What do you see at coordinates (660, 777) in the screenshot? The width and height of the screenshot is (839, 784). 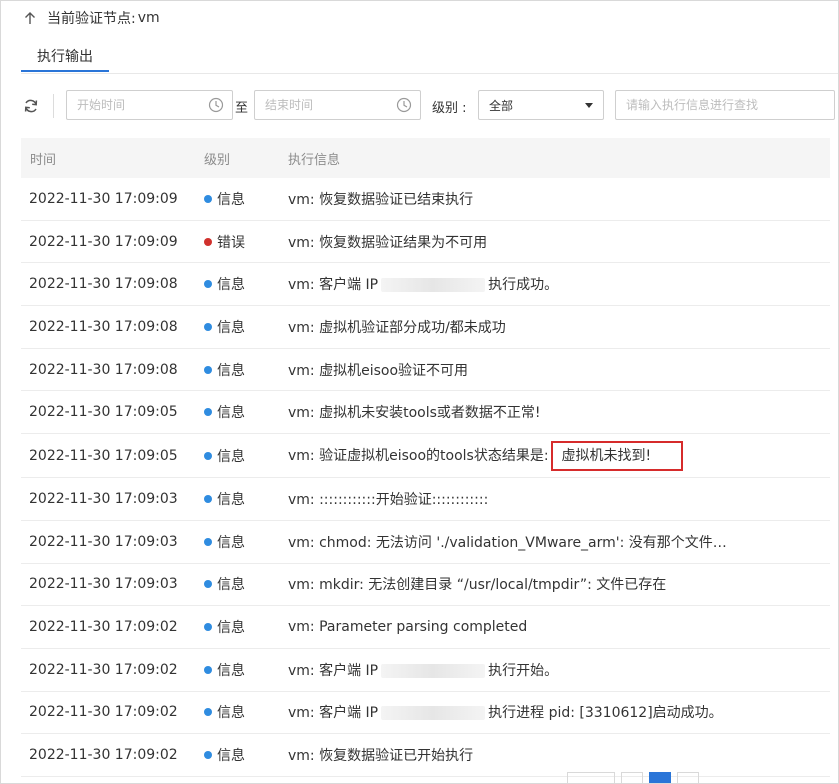 I see `page-number-button` at bounding box center [660, 777].